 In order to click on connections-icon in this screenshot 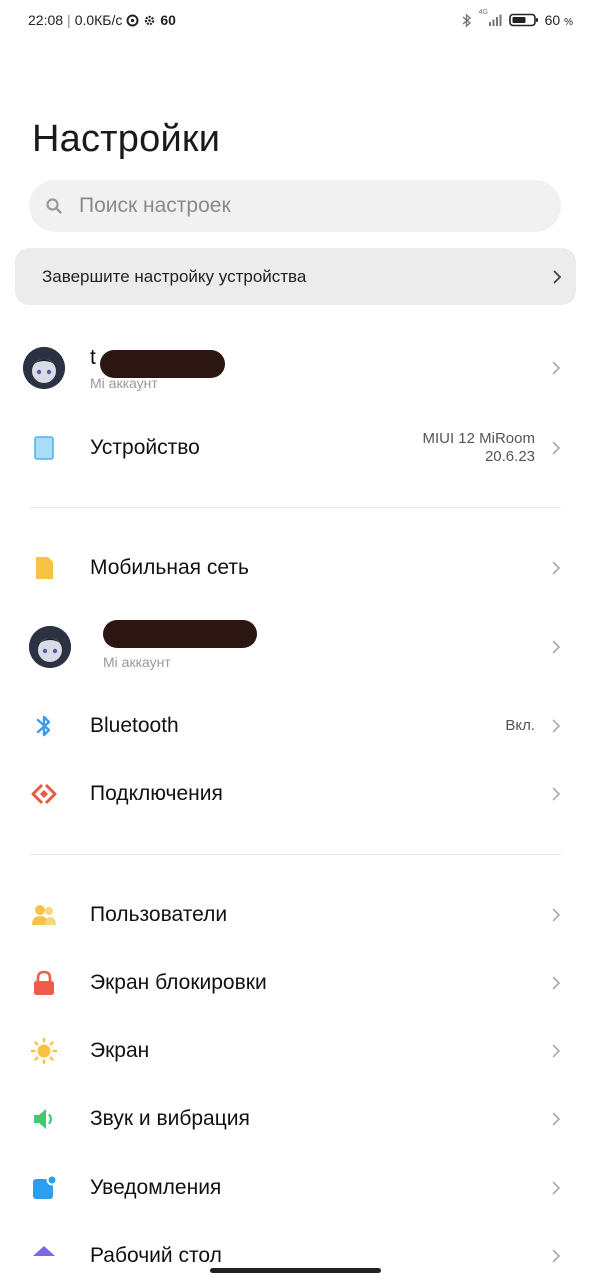, I will do `click(44, 794)`.